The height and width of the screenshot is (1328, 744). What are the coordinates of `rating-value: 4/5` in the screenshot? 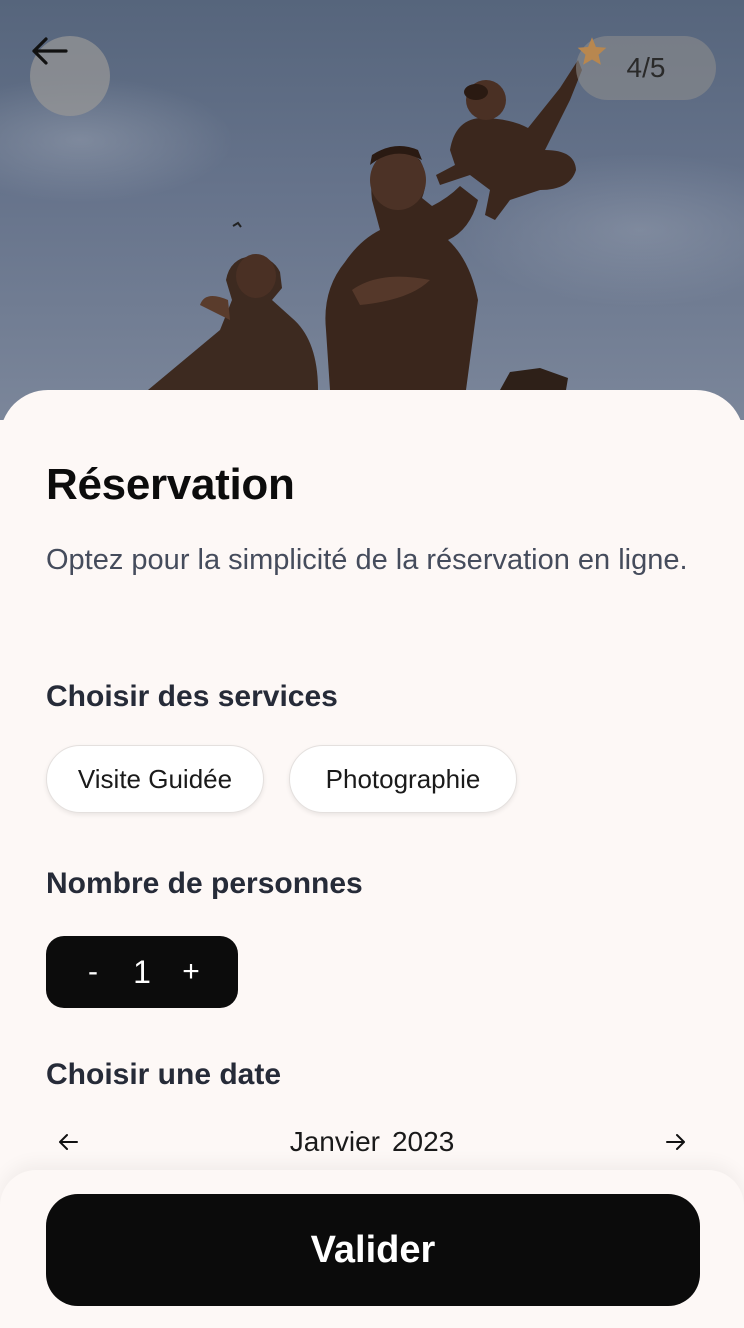 It's located at (646, 67).